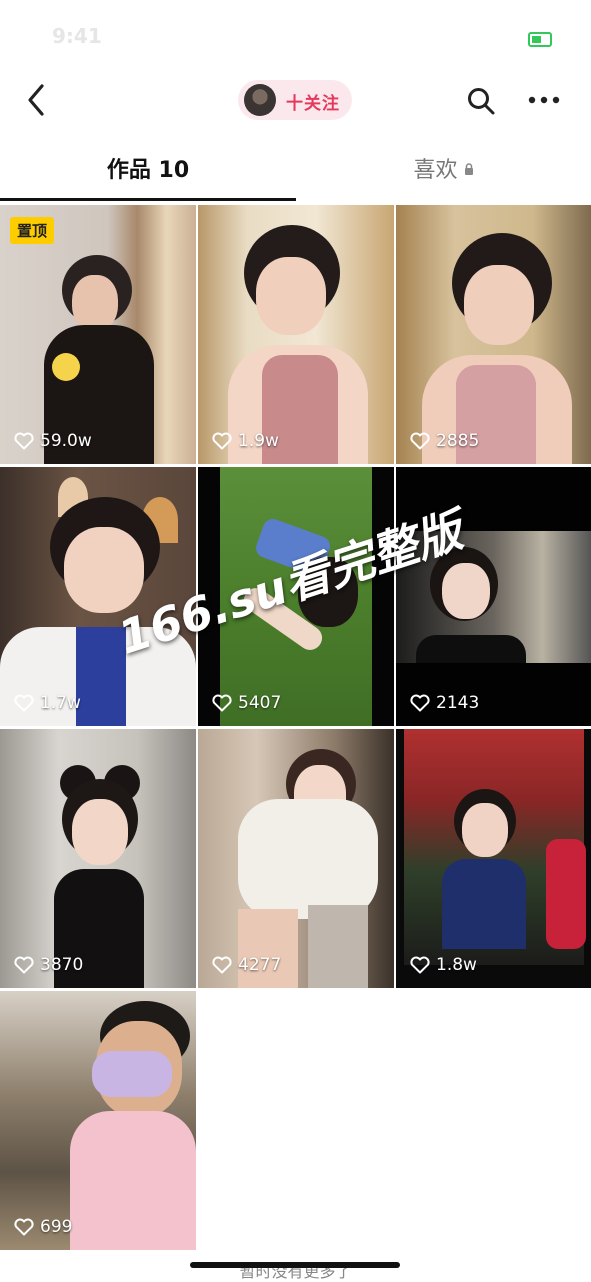 The image size is (591, 1282). I want to click on like-count: 59.0w, so click(53, 441).